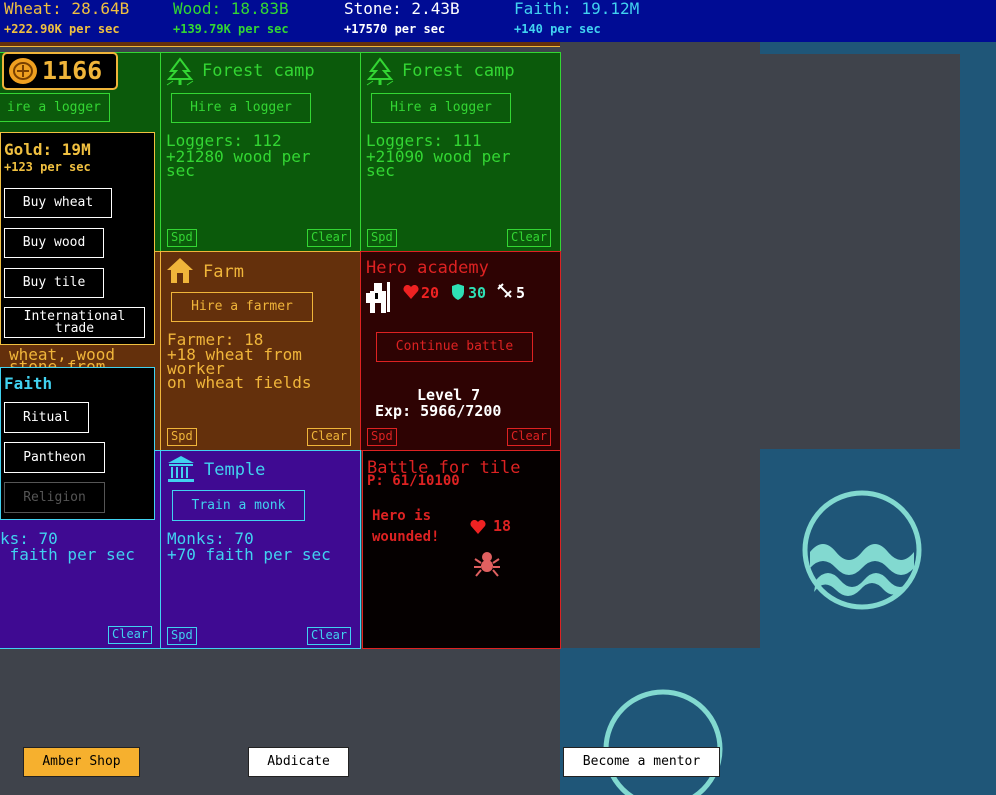  What do you see at coordinates (67, 555) in the screenshot?
I see `faith-rate-text: faith per sec` at bounding box center [67, 555].